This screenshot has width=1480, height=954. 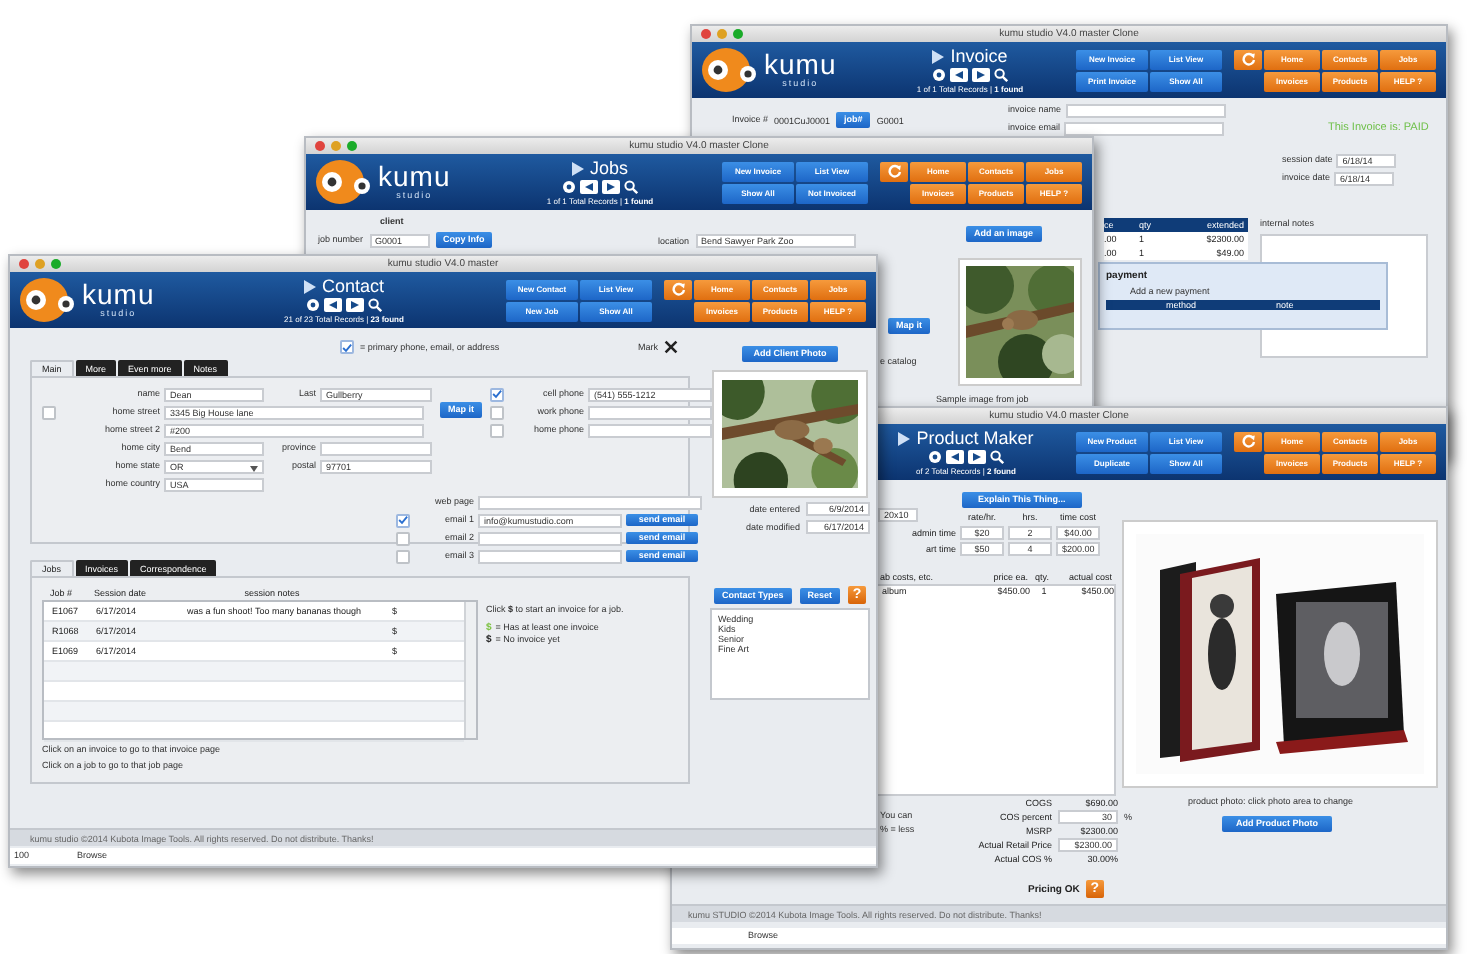 What do you see at coordinates (979, 56) in the screenshot?
I see `module-title: Invoice` at bounding box center [979, 56].